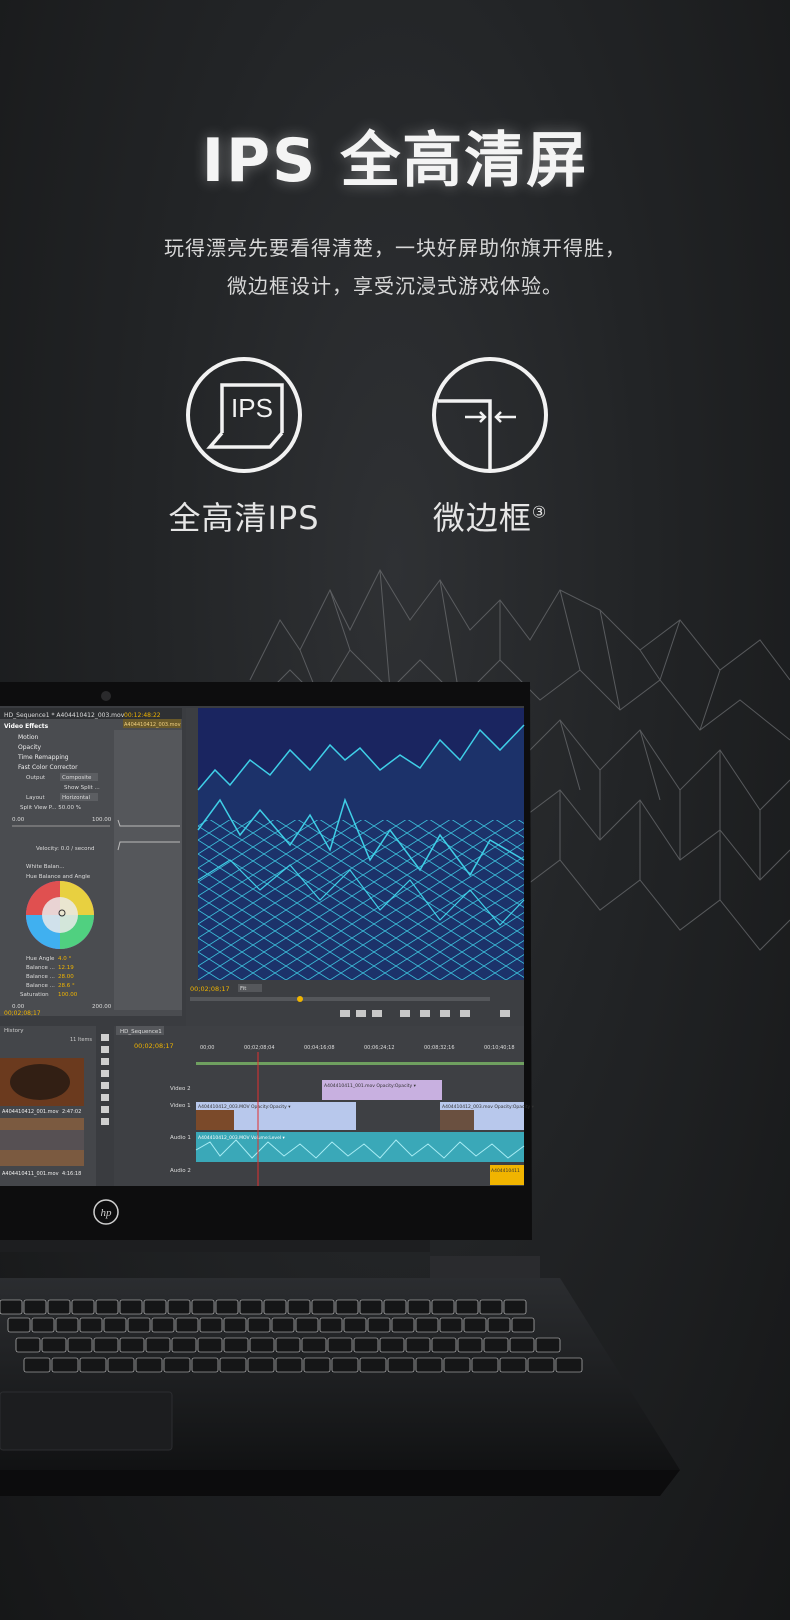  I want to click on output-select: Composite, so click(77, 778).